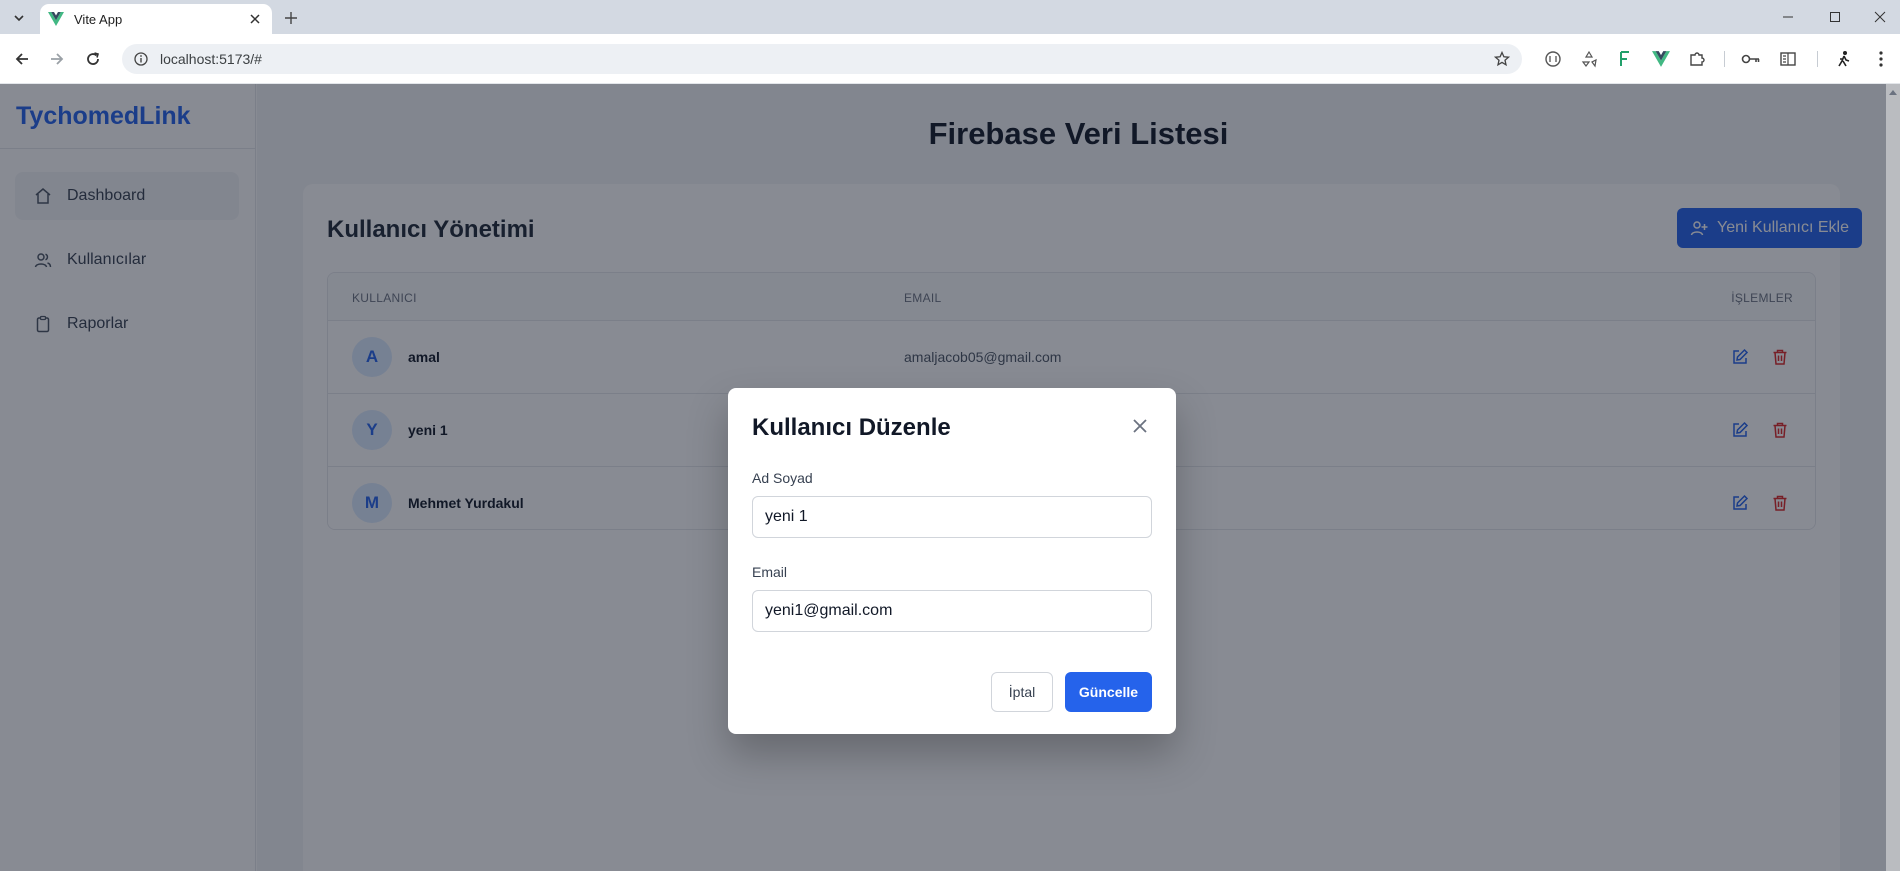  I want to click on page-scrollbar, so click(1893, 477).